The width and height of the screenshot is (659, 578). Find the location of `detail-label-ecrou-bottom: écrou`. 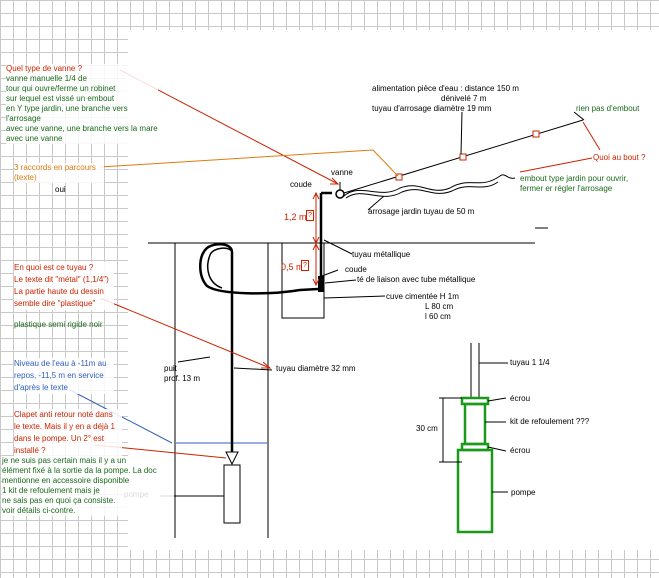

detail-label-ecrou-bottom: écrou is located at coordinates (520, 450).